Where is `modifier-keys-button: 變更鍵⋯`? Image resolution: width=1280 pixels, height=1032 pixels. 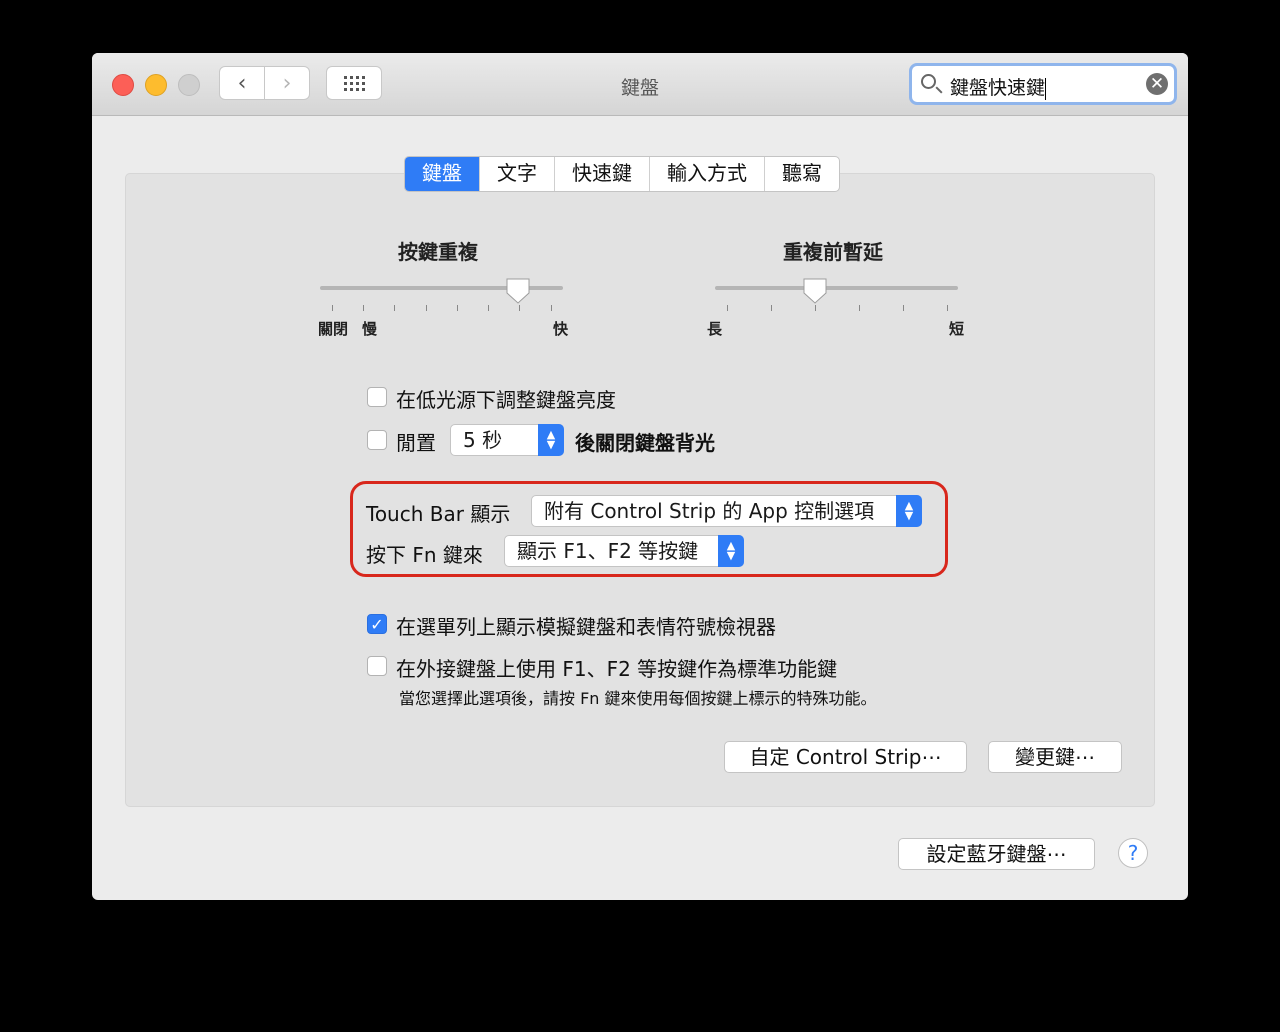
modifier-keys-button: 變更鍵⋯ is located at coordinates (1055, 757).